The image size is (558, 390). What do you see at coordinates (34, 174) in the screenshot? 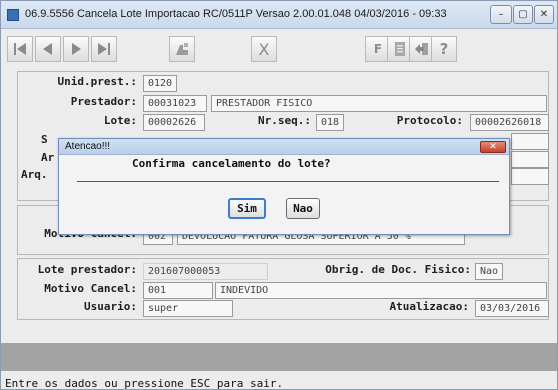
I see `row6-label: Arq.` at bounding box center [34, 174].